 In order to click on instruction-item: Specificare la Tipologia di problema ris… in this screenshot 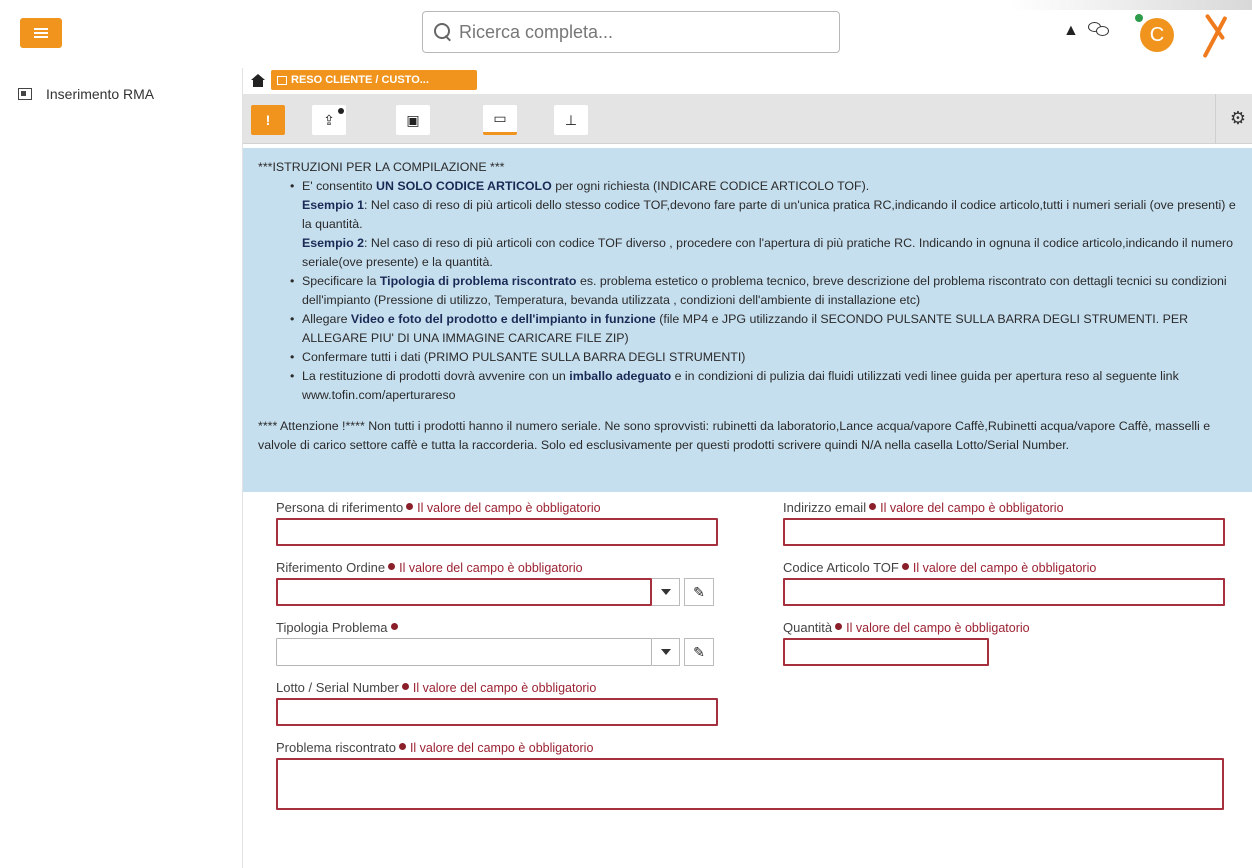, I will do `click(765, 291)`.